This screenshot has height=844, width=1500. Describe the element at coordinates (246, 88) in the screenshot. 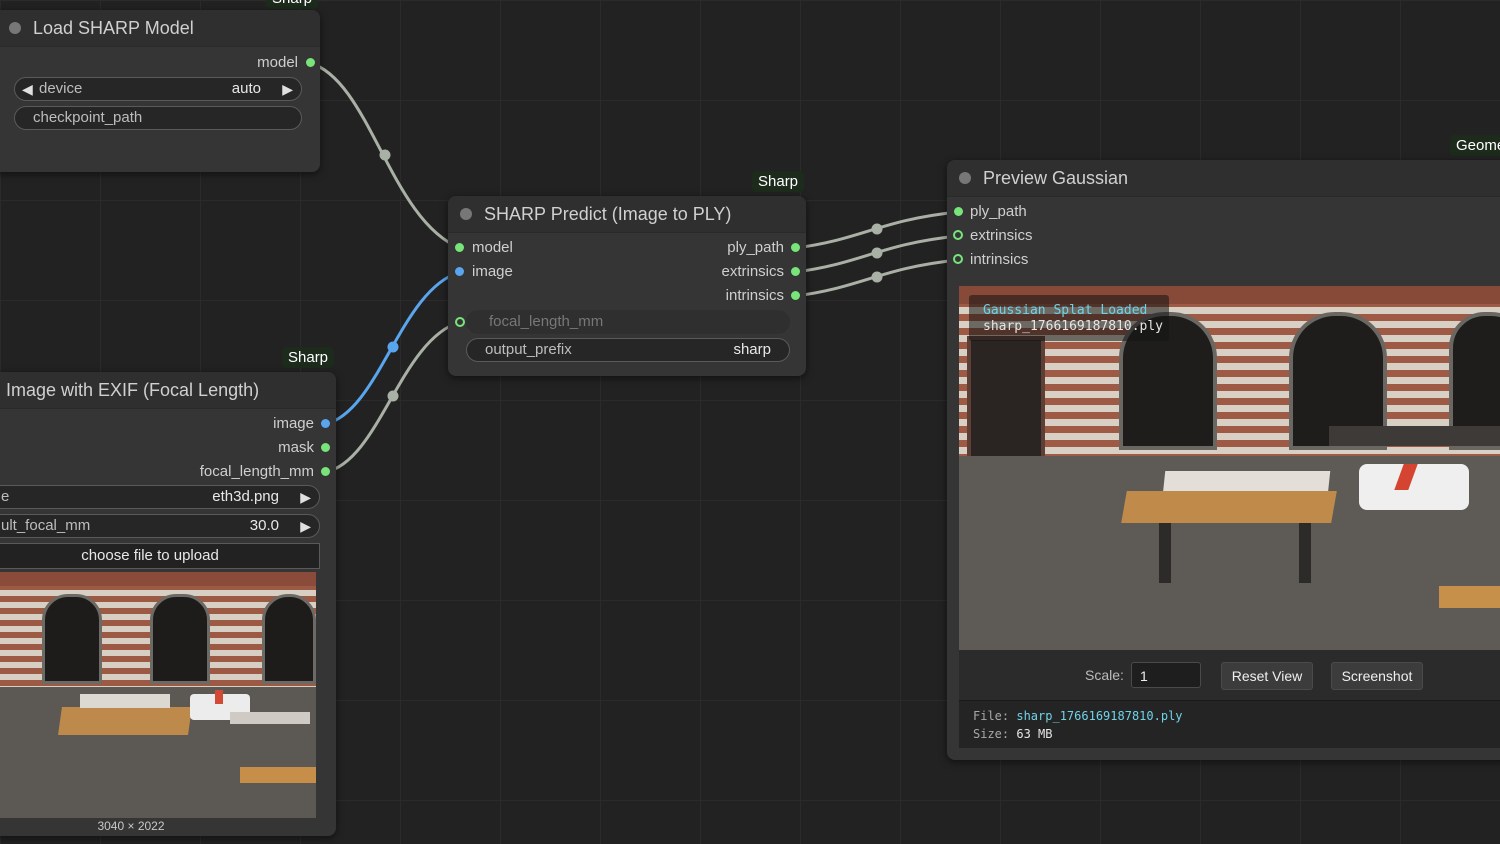

I see `device-value: auto` at that location.